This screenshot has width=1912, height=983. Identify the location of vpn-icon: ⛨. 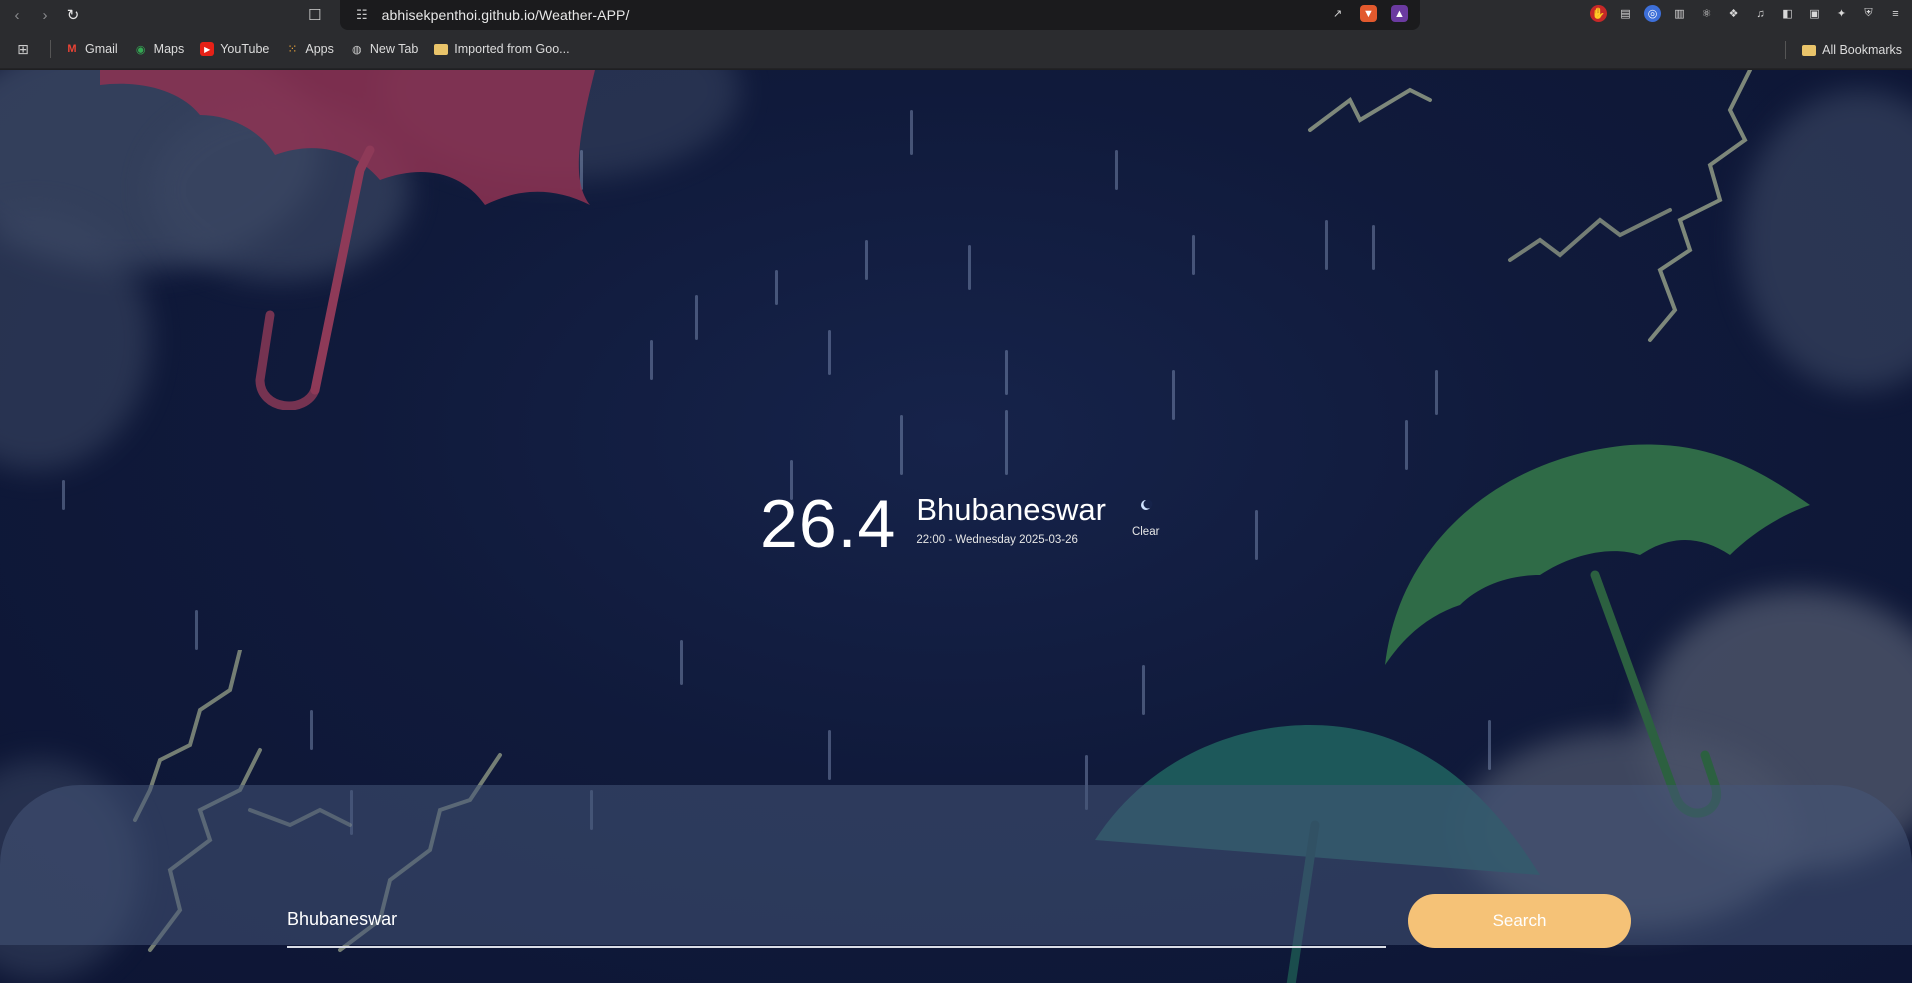
(1868, 13).